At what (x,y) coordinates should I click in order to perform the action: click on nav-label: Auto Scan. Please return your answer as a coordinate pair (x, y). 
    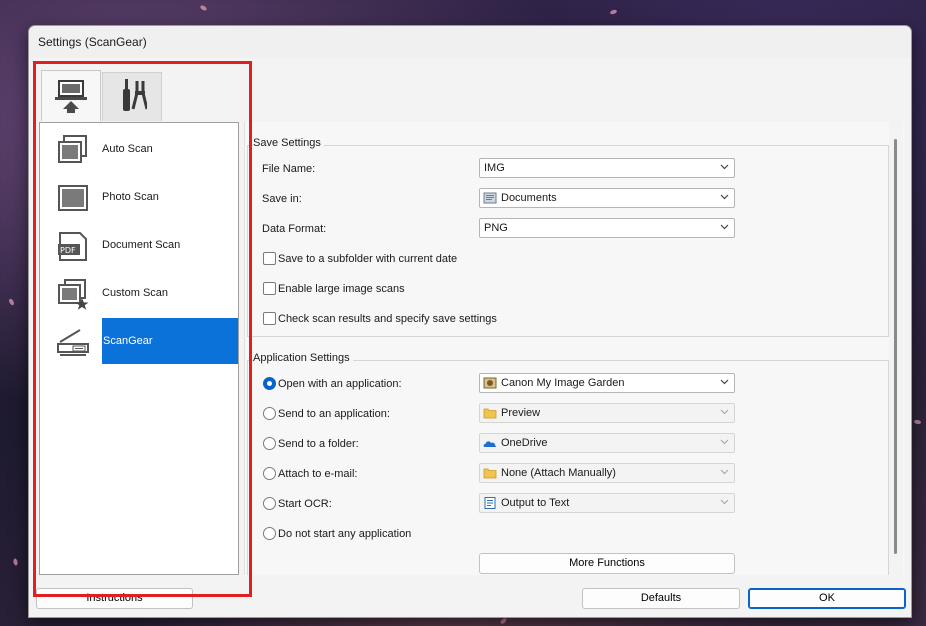
    Looking at the image, I should click on (127, 149).